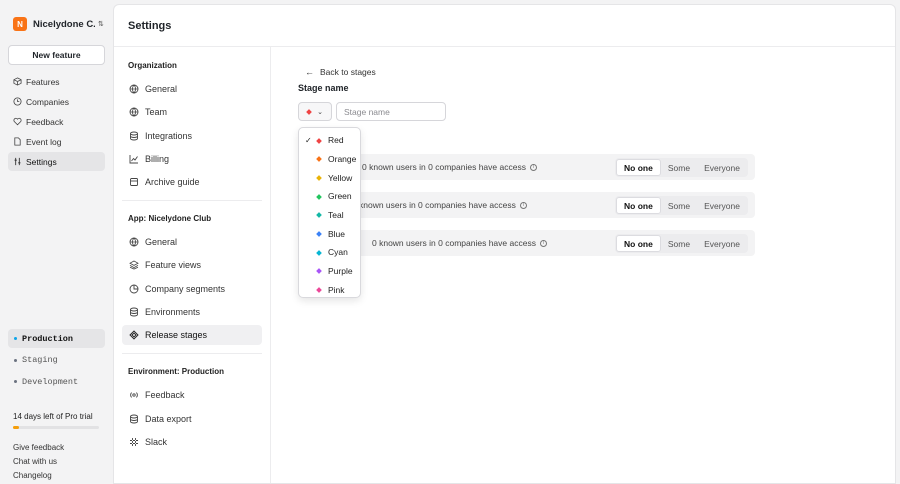 The height and width of the screenshot is (484, 900). Describe the element at coordinates (348, 72) in the screenshot. I see `back-label: Back to stages` at that location.